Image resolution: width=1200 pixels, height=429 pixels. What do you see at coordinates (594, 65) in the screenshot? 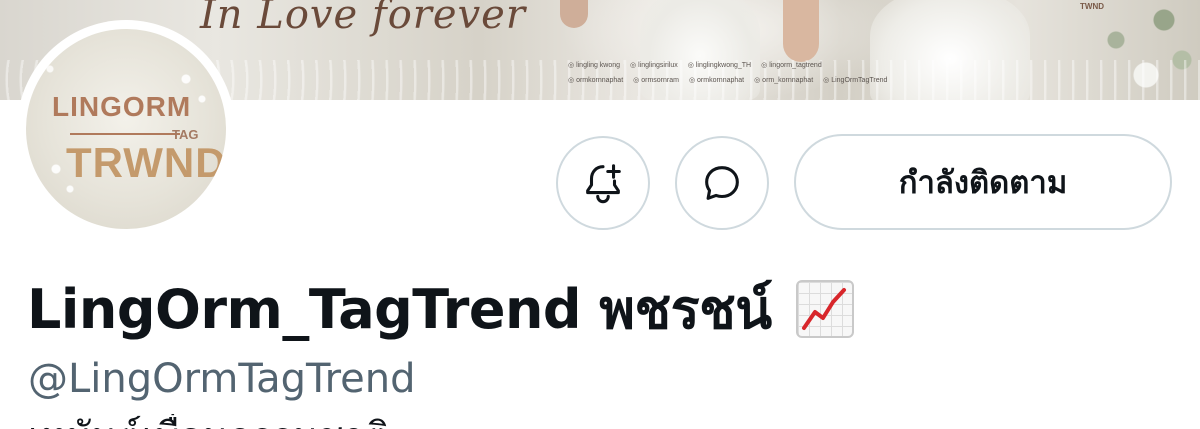
I see `credit-handle: lingling kwong` at bounding box center [594, 65].